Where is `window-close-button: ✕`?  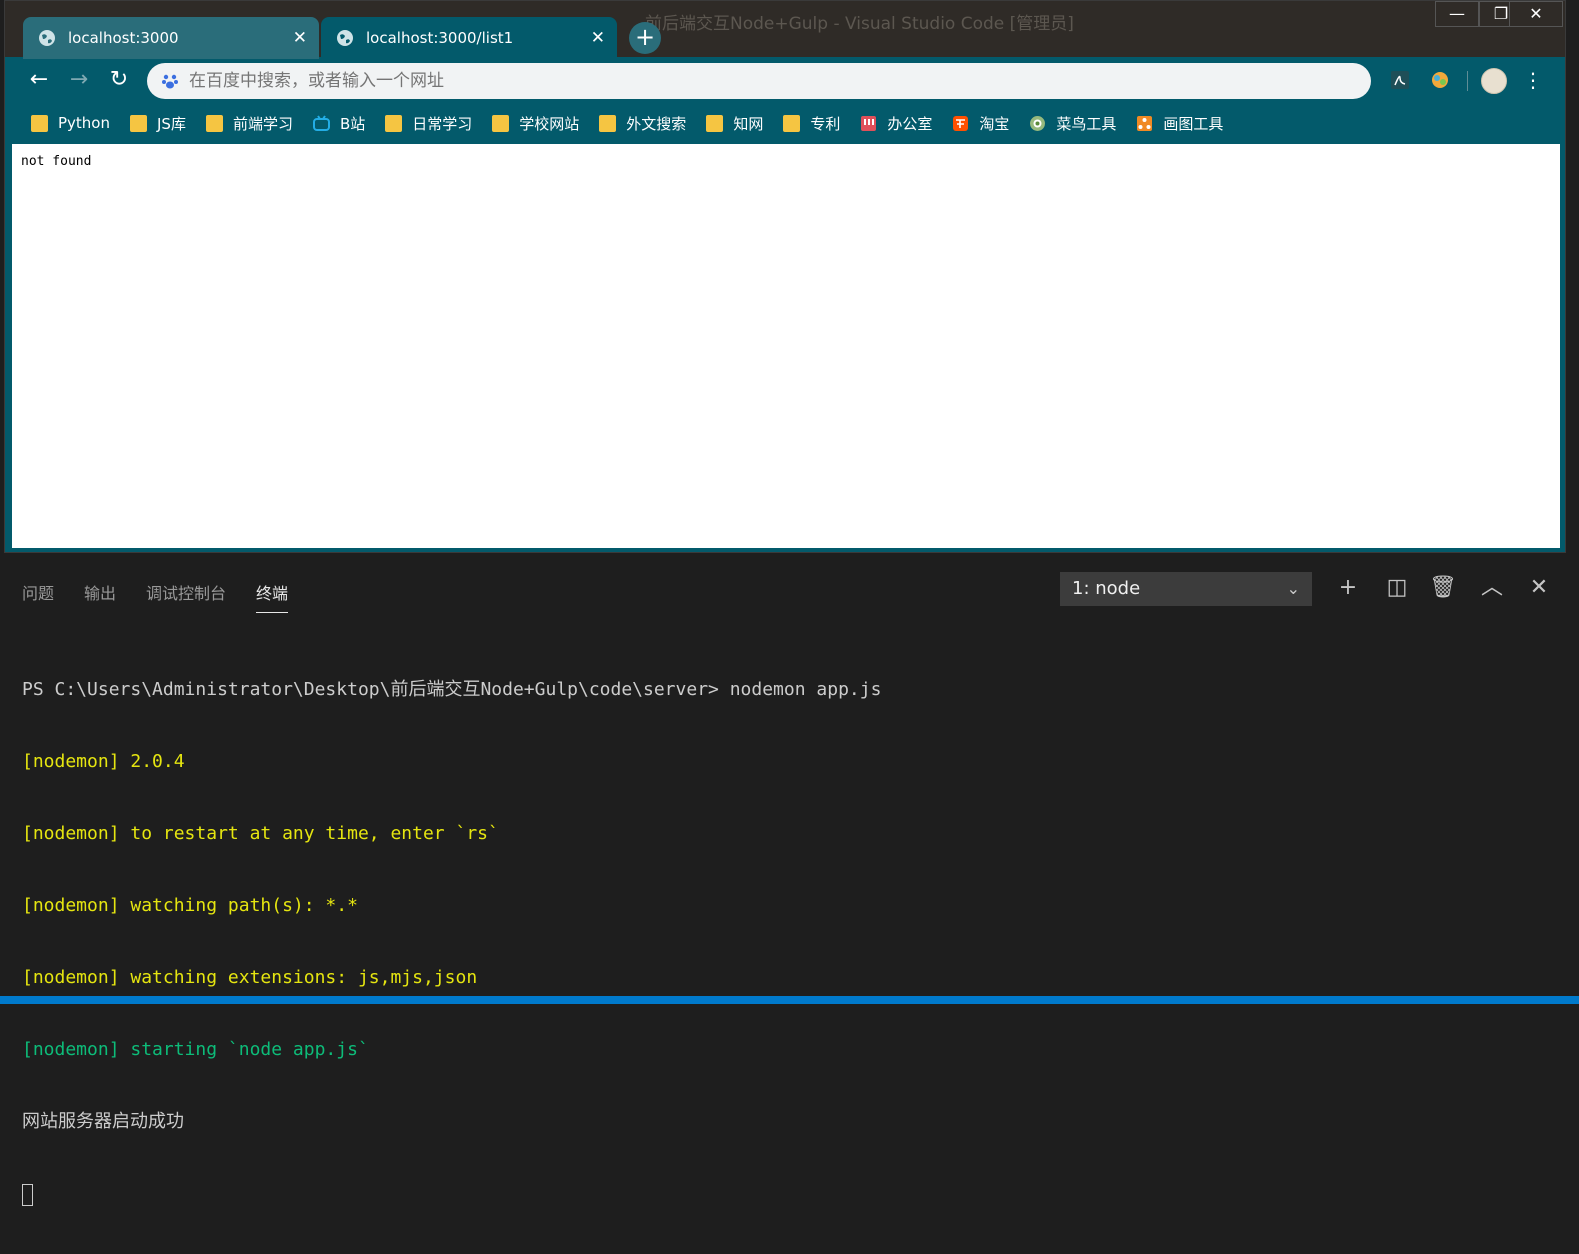
window-close-button: ✕ is located at coordinates (1536, 14).